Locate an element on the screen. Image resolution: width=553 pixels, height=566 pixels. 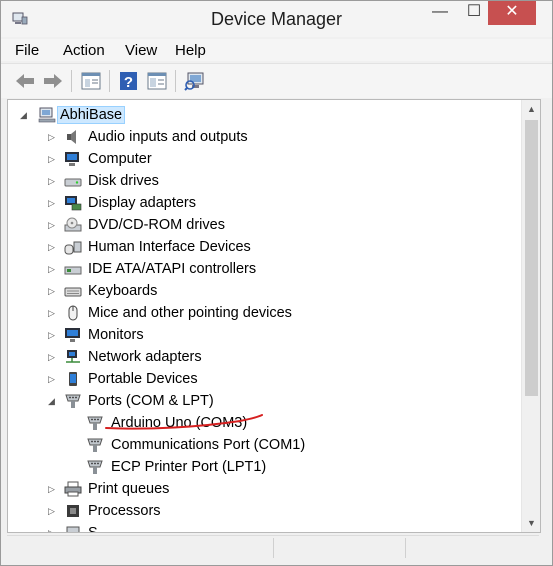
tree-root-label: AbhiBase is located at coordinates (91, 115).